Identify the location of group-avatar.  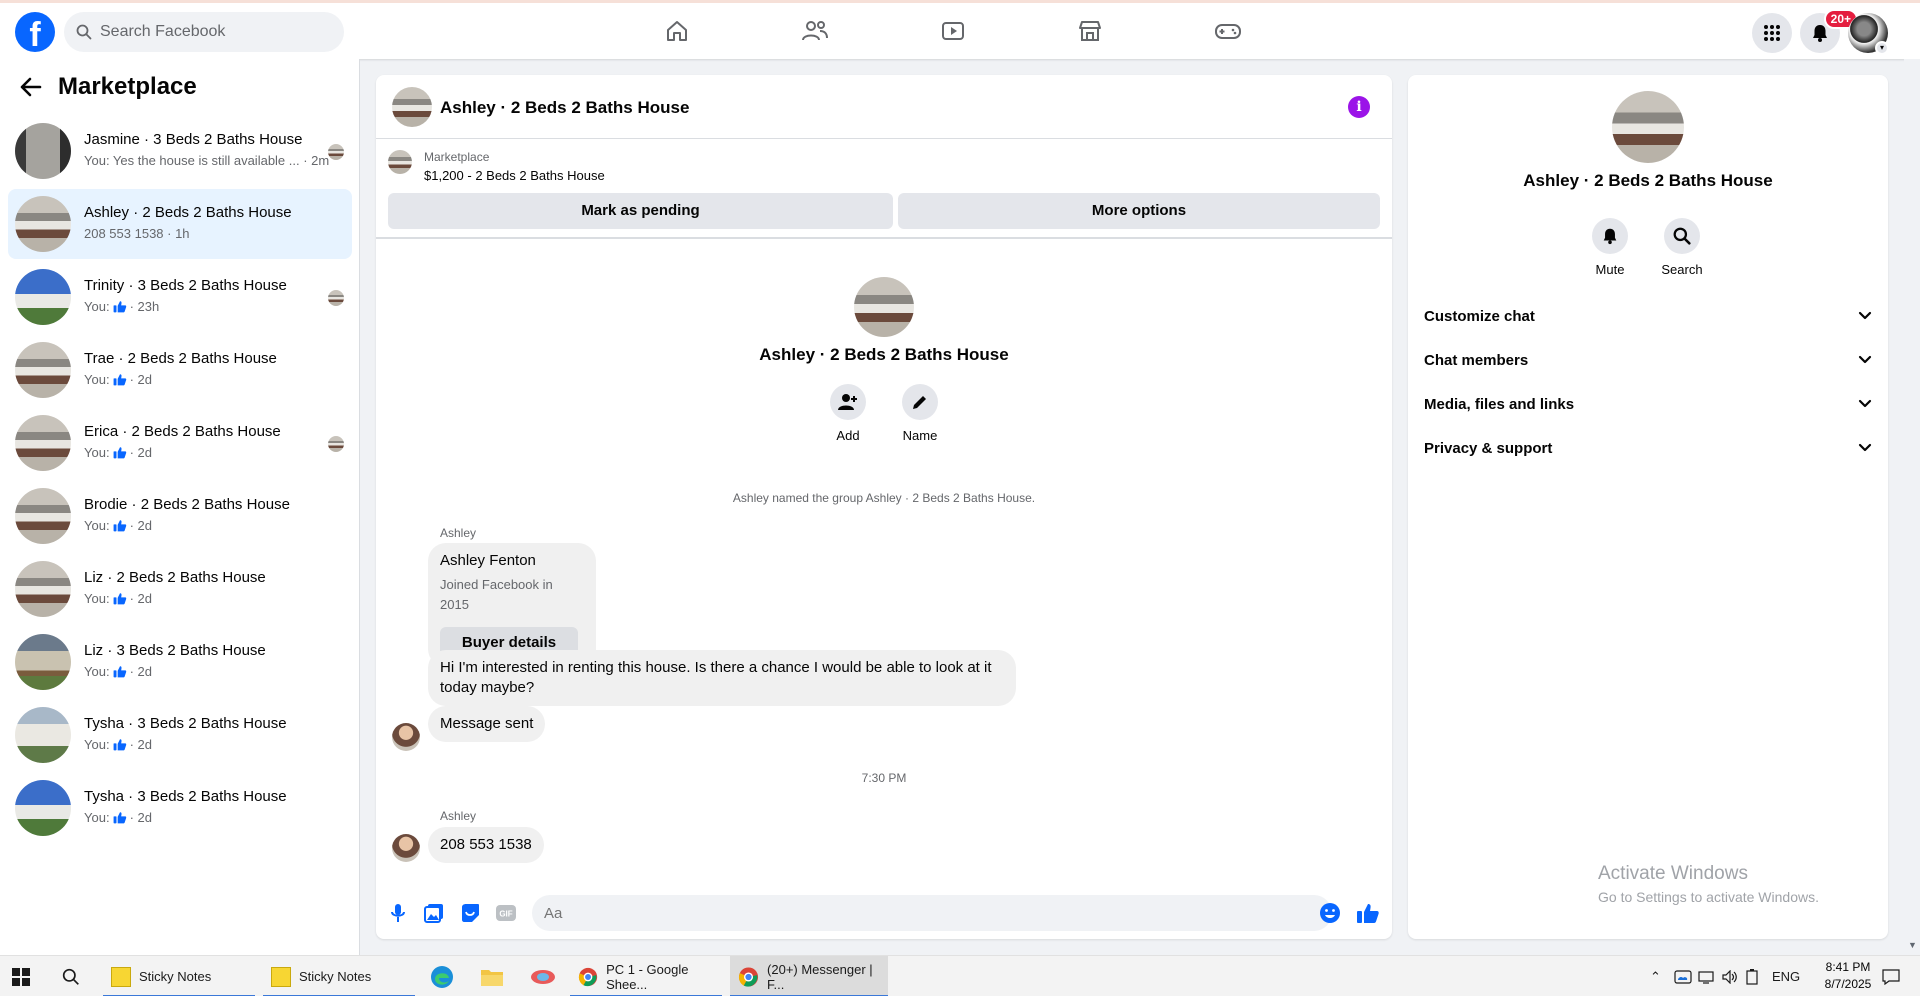
(884, 307).